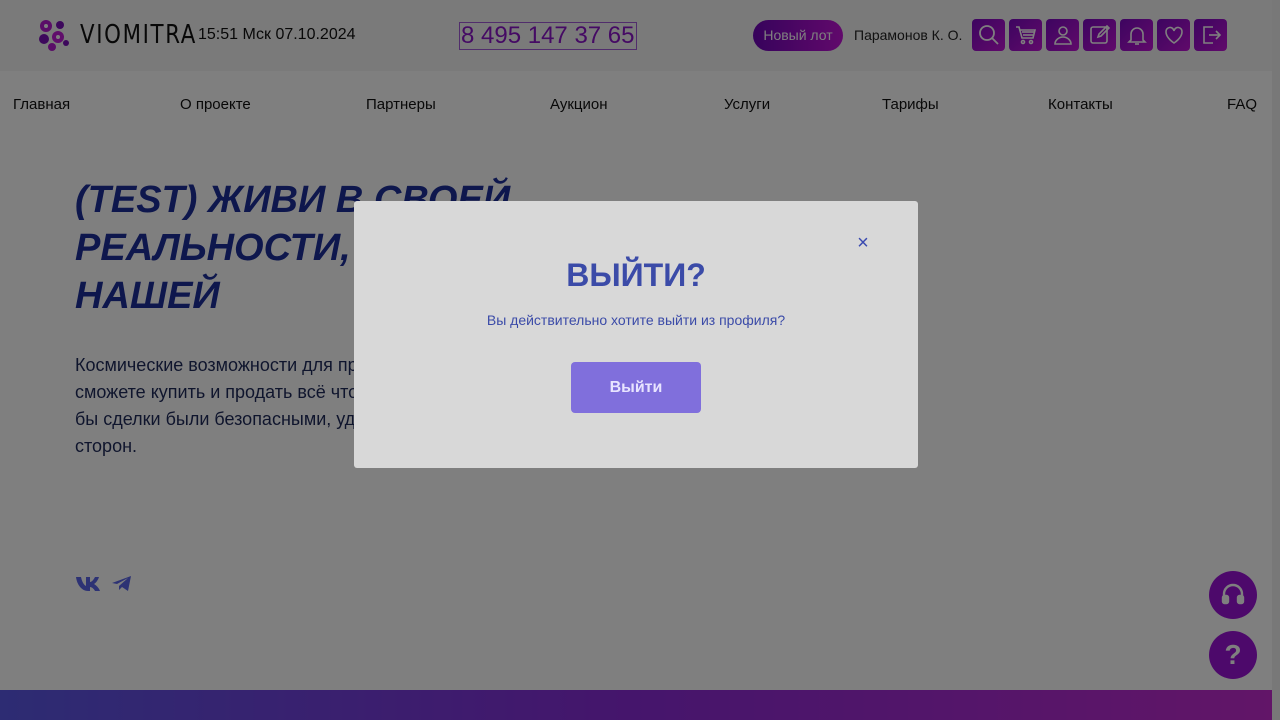 The image size is (1280, 720). Describe the element at coordinates (863, 243) in the screenshot. I see `close-icon: ×` at that location.